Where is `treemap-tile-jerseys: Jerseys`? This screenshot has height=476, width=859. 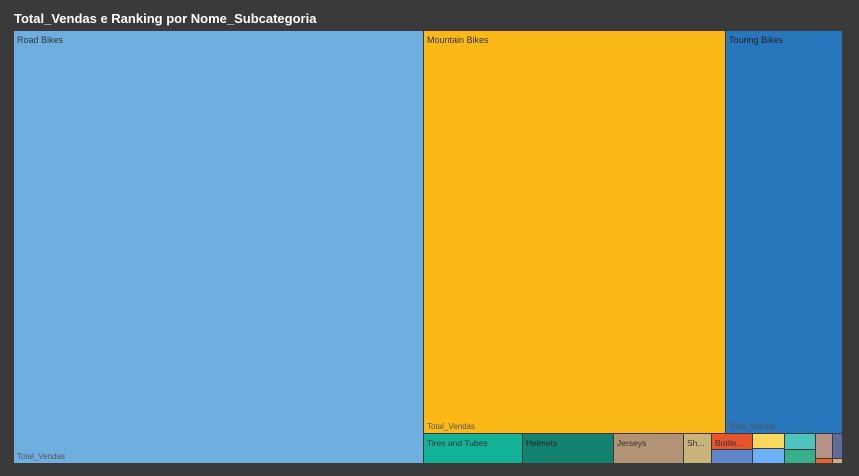 treemap-tile-jerseys: Jerseys is located at coordinates (648, 448).